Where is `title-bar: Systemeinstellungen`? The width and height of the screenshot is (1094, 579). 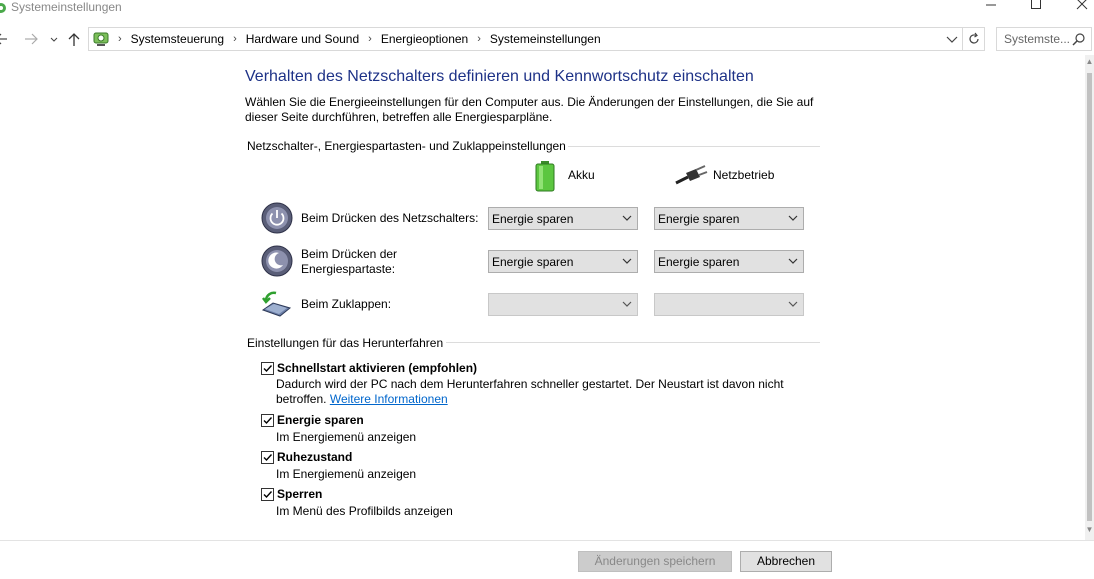 title-bar: Systemeinstellungen is located at coordinates (547, 8).